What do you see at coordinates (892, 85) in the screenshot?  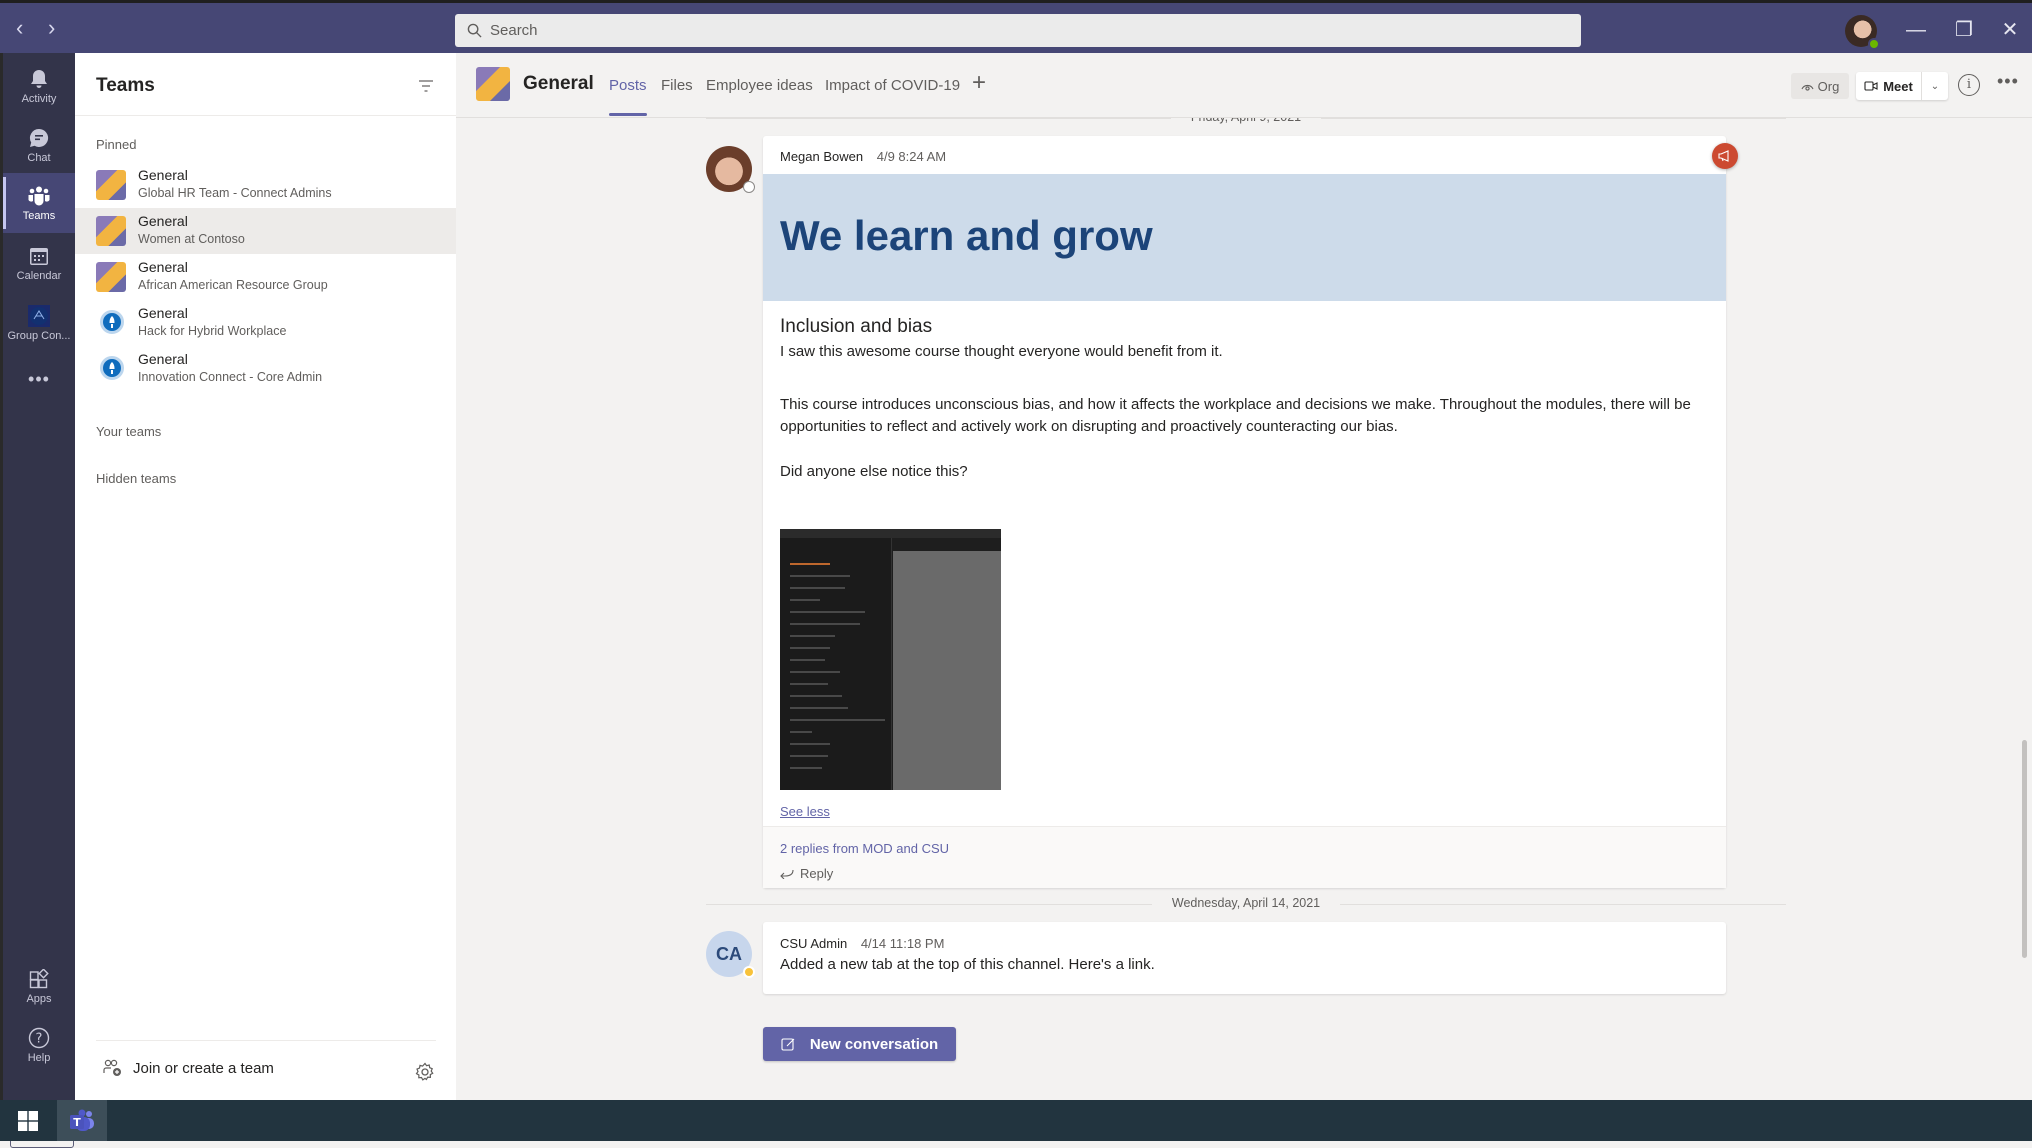 I see `tab-impact-of-covid-19: Impact of COVID-19` at bounding box center [892, 85].